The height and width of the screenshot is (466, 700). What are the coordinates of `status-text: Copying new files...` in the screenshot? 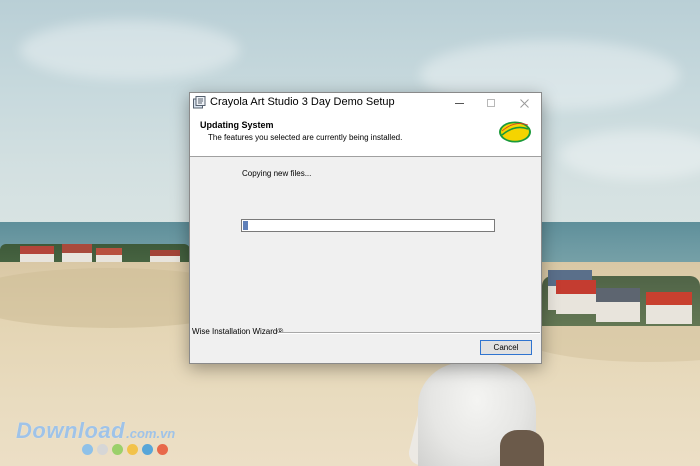 It's located at (277, 173).